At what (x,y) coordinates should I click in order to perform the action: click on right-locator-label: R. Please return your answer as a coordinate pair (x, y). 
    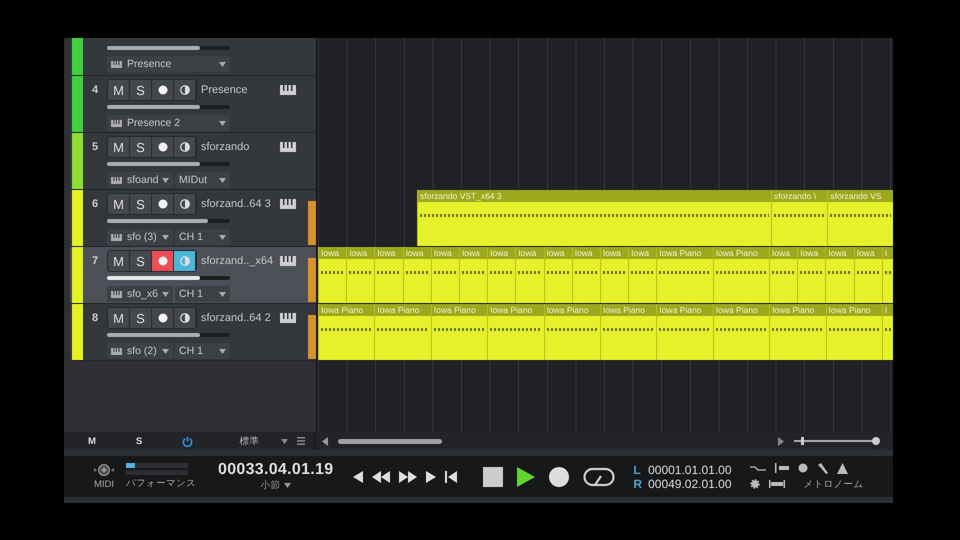
    Looking at the image, I should click on (637, 483).